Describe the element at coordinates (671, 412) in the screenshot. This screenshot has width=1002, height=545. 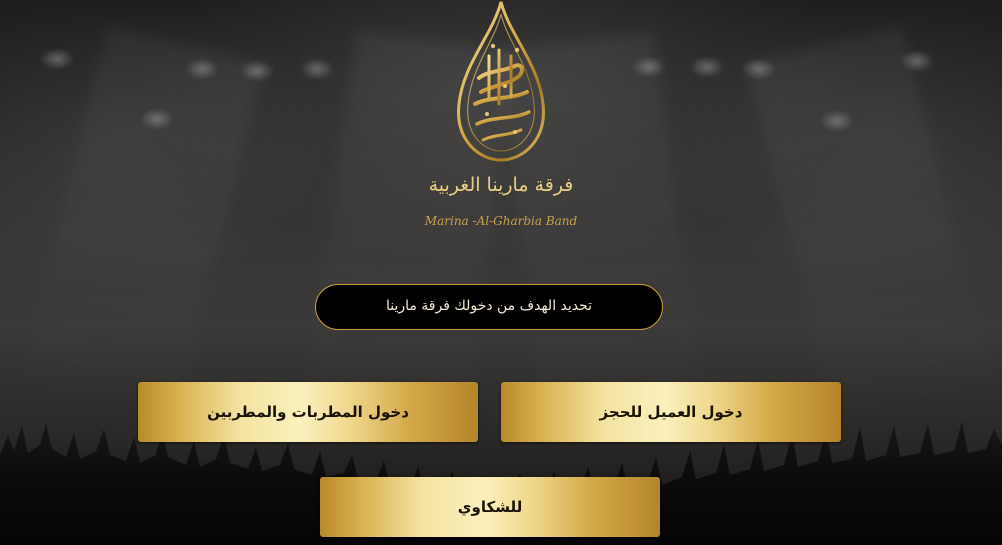
I see `client-login-button: دخول العميل للحجز` at that location.